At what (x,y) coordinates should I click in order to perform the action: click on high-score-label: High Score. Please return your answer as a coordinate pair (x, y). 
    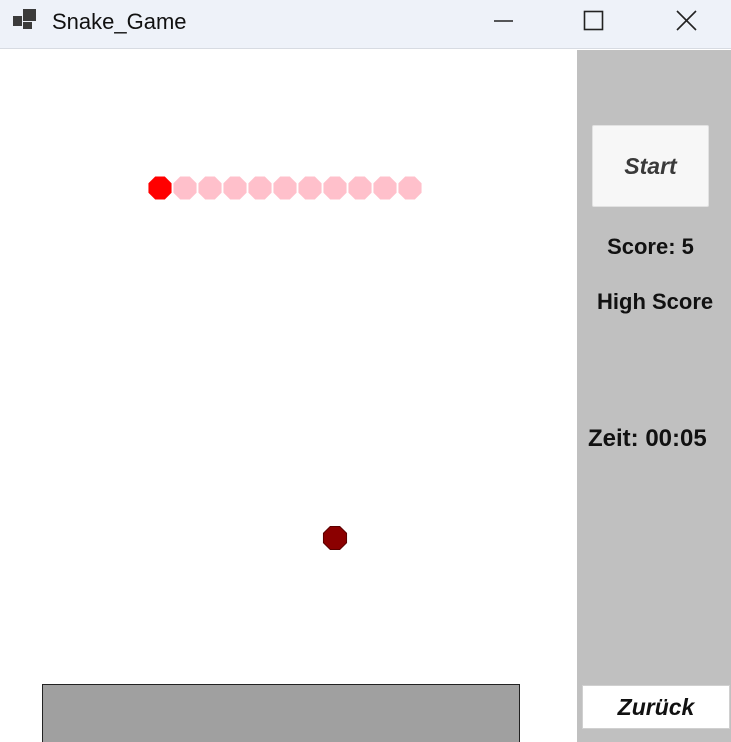
    Looking at the image, I should click on (655, 301).